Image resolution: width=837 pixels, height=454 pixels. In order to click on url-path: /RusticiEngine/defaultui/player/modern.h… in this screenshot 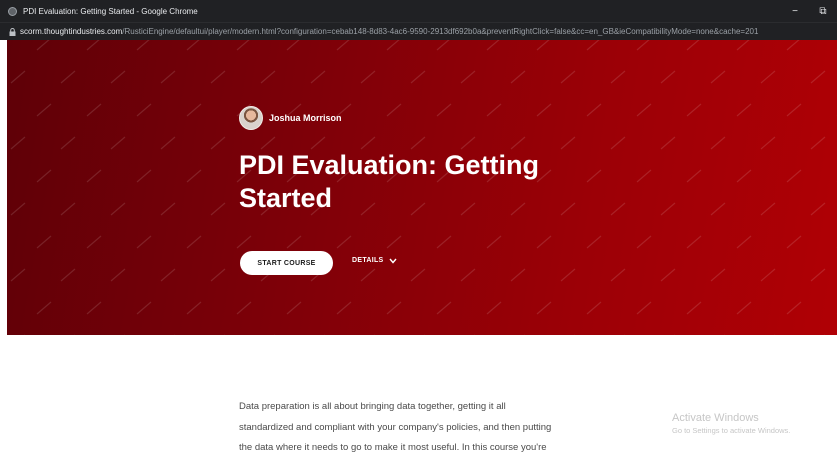, I will do `click(440, 31)`.